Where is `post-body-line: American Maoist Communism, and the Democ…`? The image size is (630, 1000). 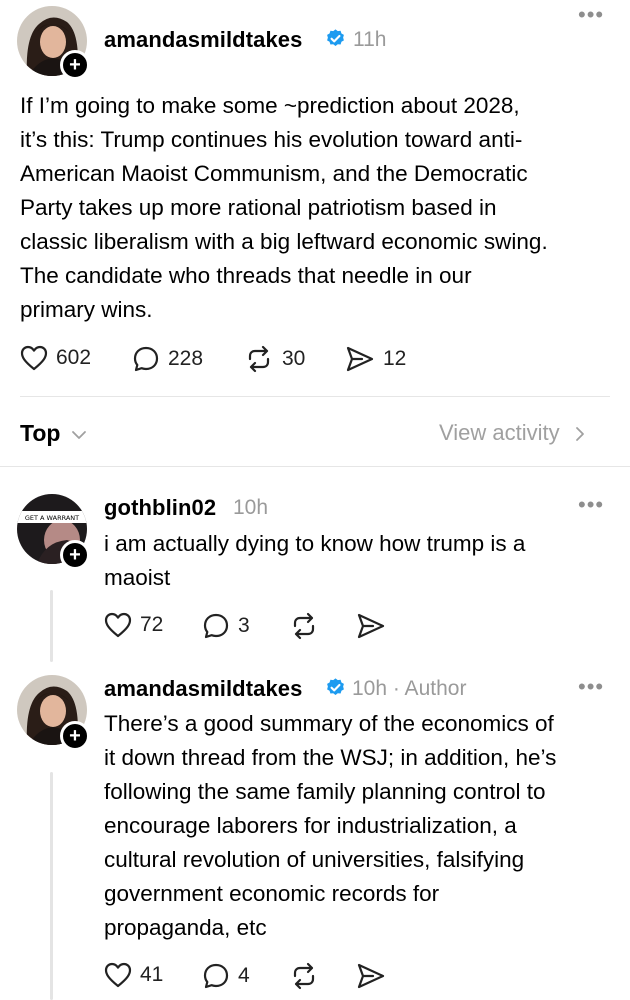 post-body-line: American Maoist Communism, and the Democ… is located at coordinates (274, 173).